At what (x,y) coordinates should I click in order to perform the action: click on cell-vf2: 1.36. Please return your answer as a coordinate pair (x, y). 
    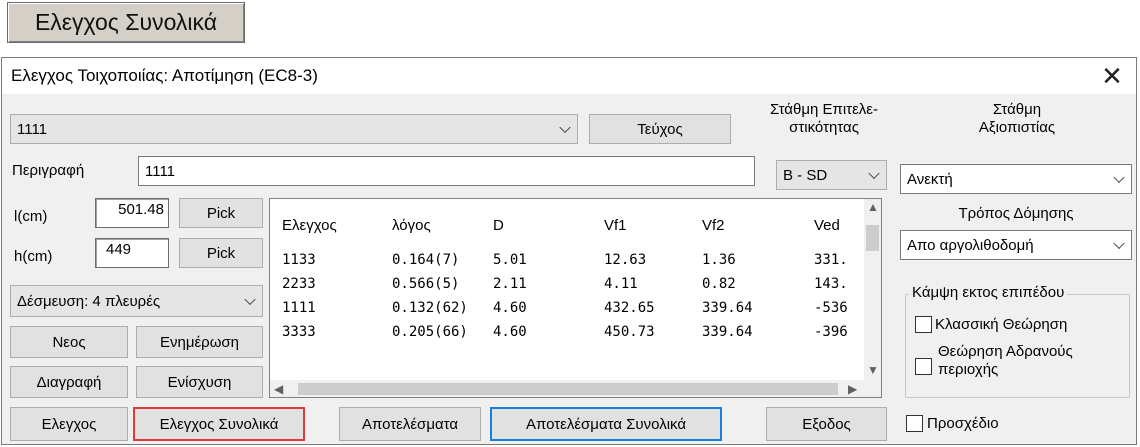
    Looking at the image, I should click on (719, 260).